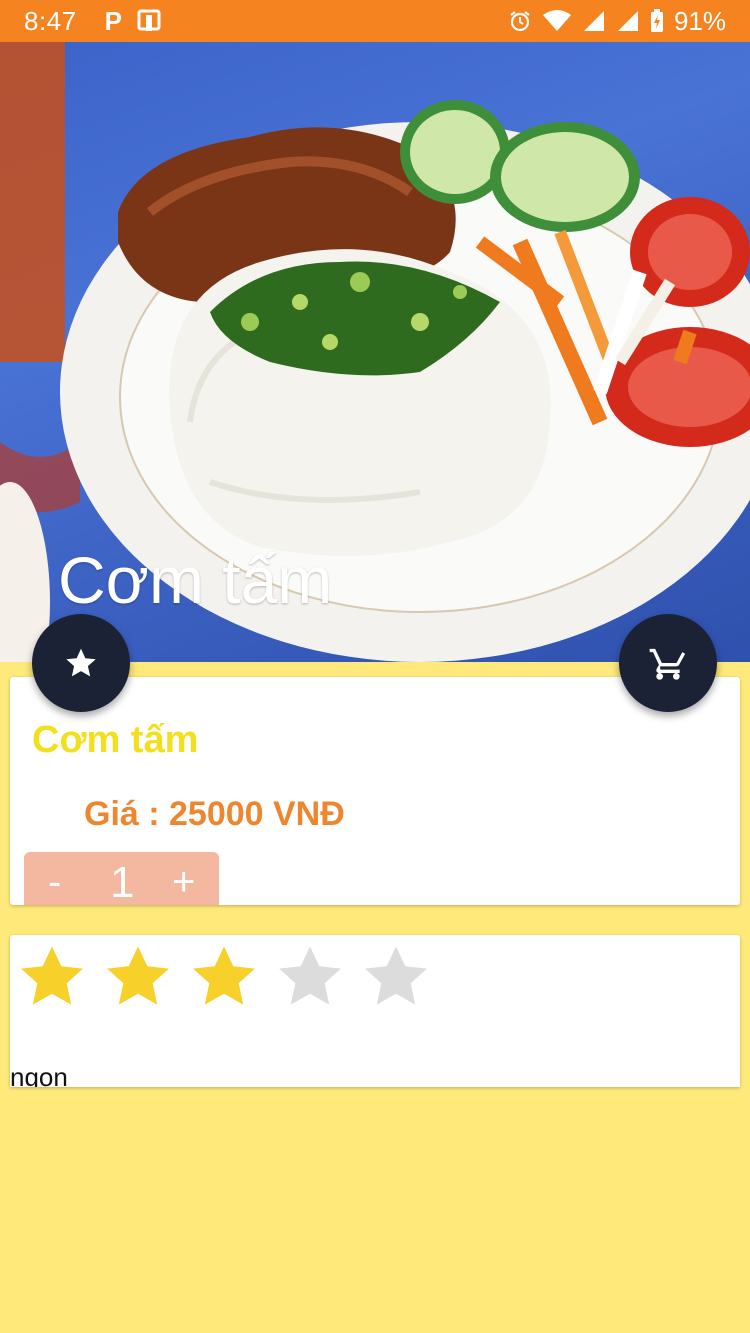 Image resolution: width=750 pixels, height=1333 pixels. What do you see at coordinates (54, 882) in the screenshot?
I see `quantity-decrease-button: -` at bounding box center [54, 882].